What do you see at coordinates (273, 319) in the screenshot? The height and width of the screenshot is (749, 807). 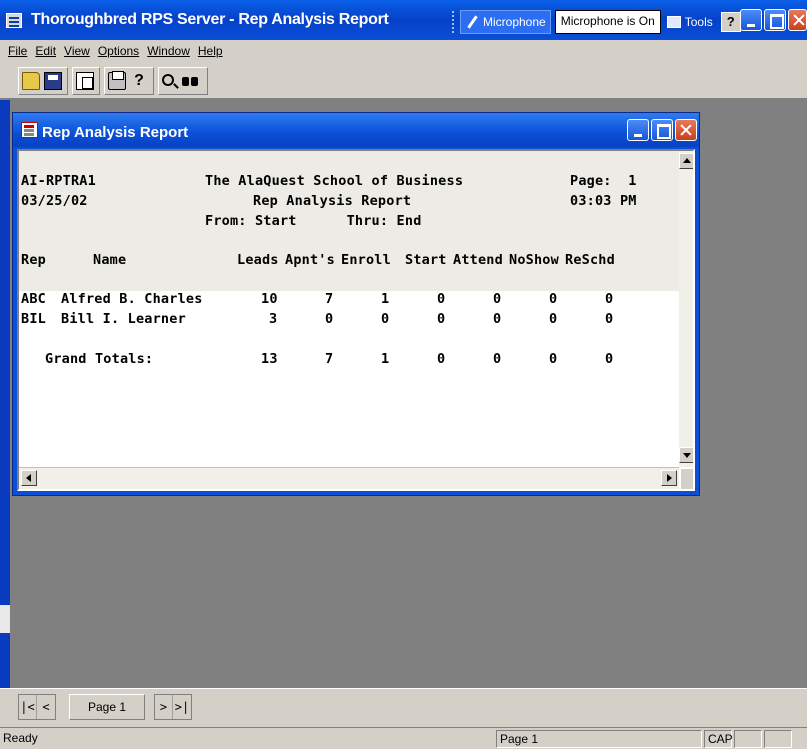 I see `row-leads: 3` at bounding box center [273, 319].